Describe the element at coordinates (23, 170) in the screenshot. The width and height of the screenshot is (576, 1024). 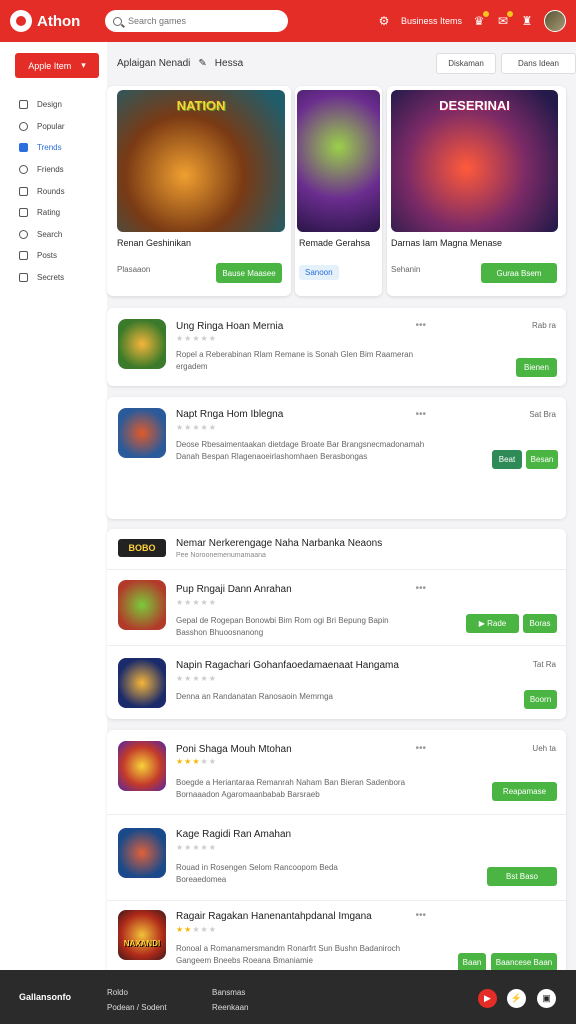
I see `user-icon` at that location.